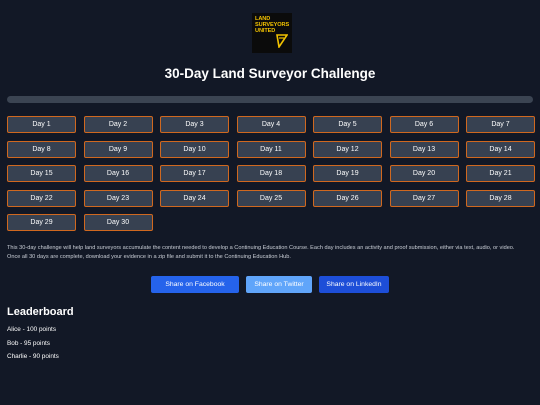 This screenshot has height=405, width=540. Describe the element at coordinates (424, 173) in the screenshot. I see `day-button-20: Day 20` at that location.